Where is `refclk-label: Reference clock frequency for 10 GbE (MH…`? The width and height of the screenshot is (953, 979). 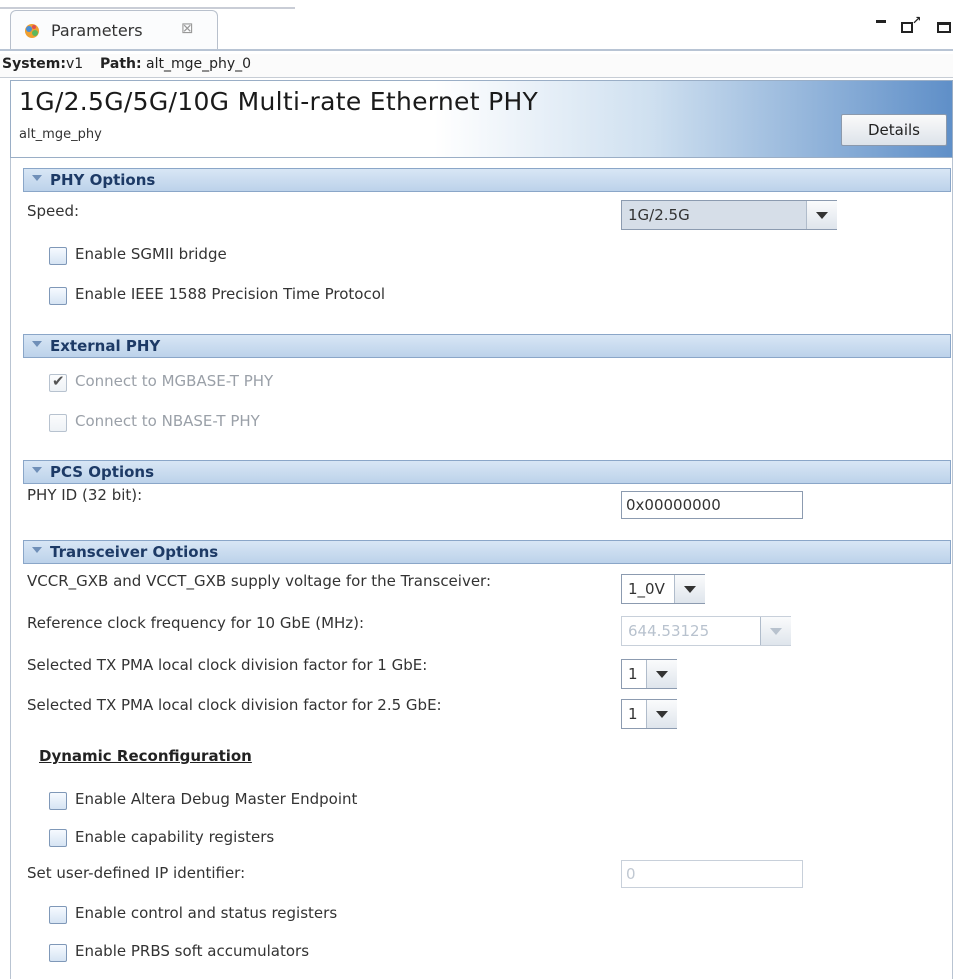 refclk-label: Reference clock frequency for 10 GbE (MH… is located at coordinates (196, 623).